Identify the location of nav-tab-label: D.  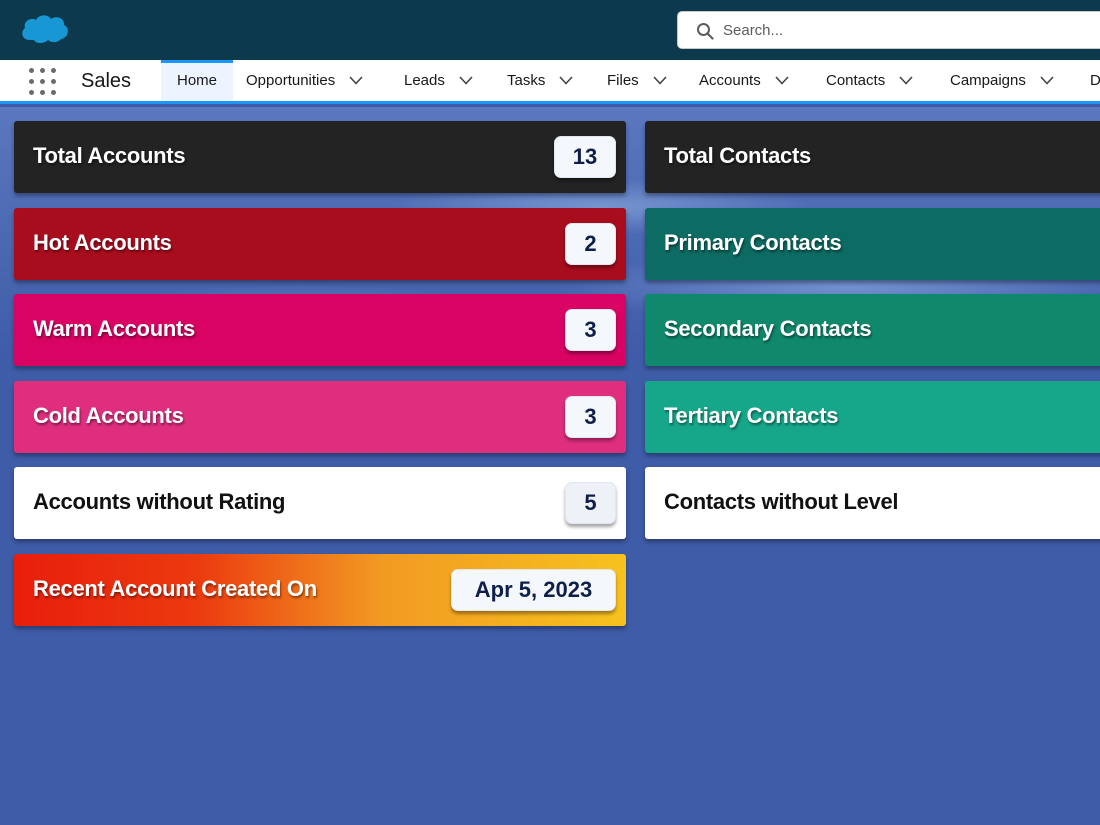
(1095, 80).